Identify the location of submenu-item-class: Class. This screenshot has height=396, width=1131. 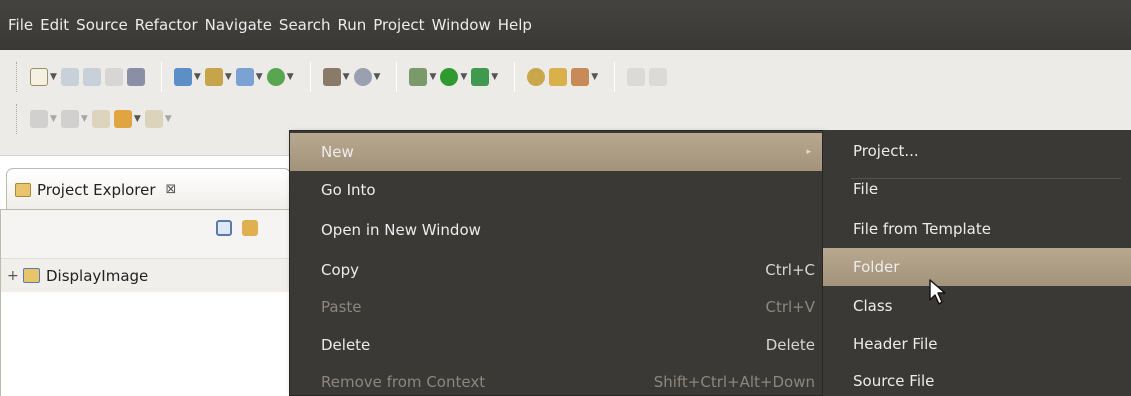
(977, 306).